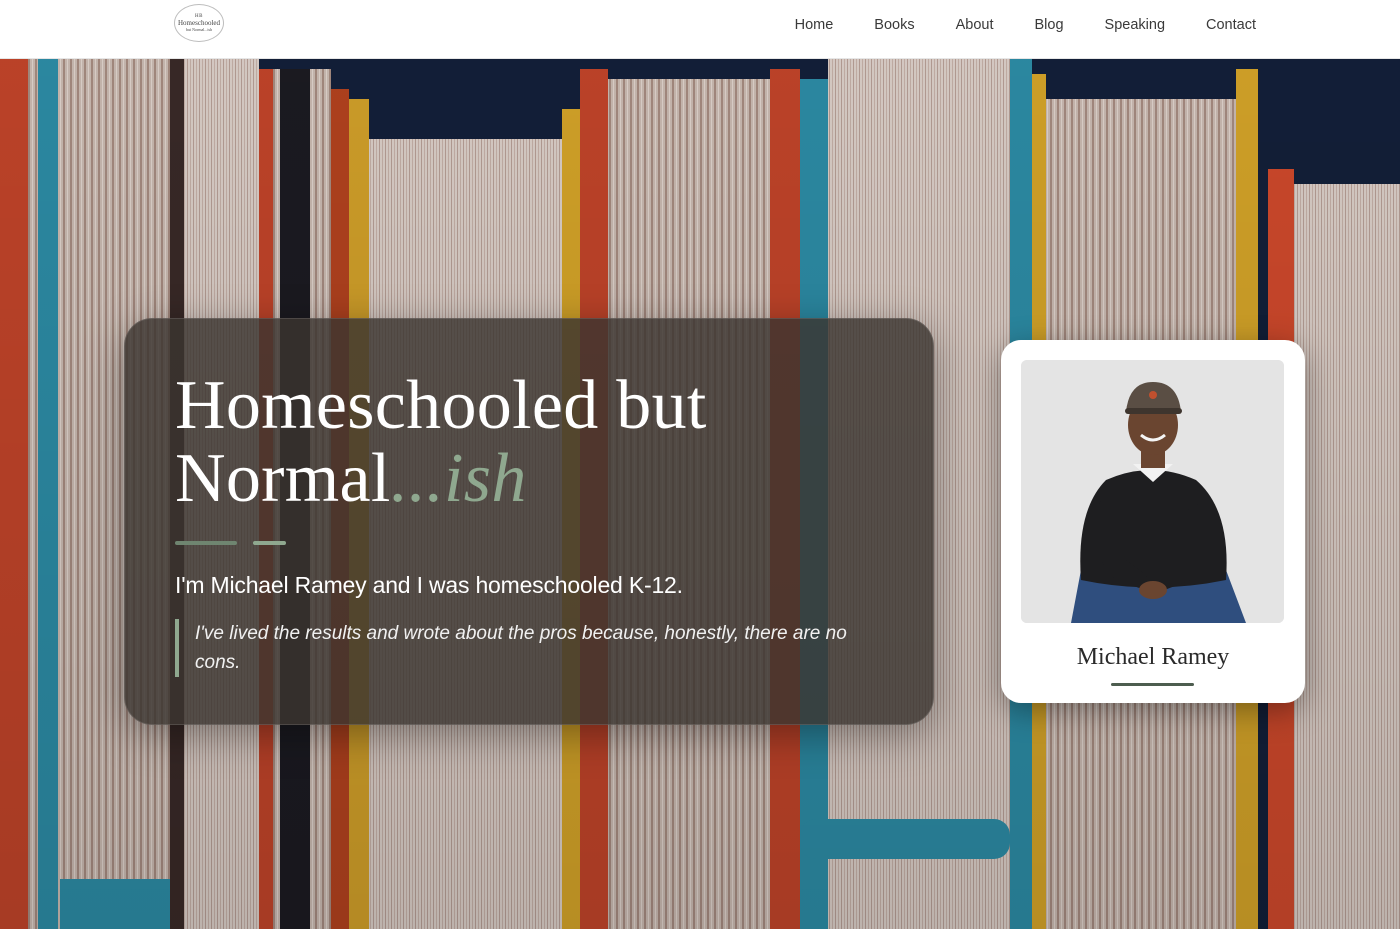 This screenshot has height=929, width=1400. What do you see at coordinates (894, 25) in the screenshot?
I see `nav-link-books: Books` at bounding box center [894, 25].